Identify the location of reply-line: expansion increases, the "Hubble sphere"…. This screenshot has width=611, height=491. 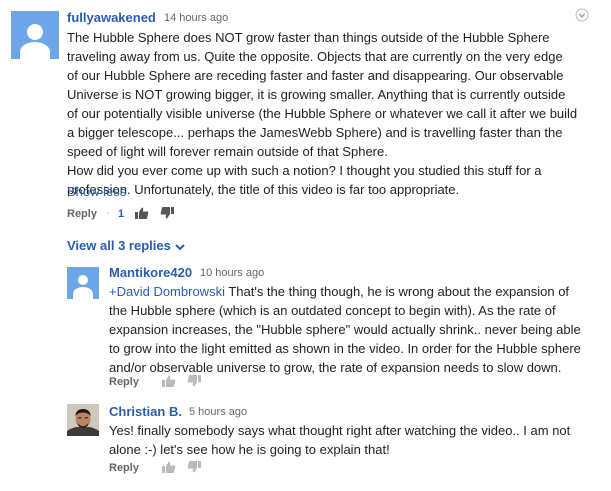
(345, 329).